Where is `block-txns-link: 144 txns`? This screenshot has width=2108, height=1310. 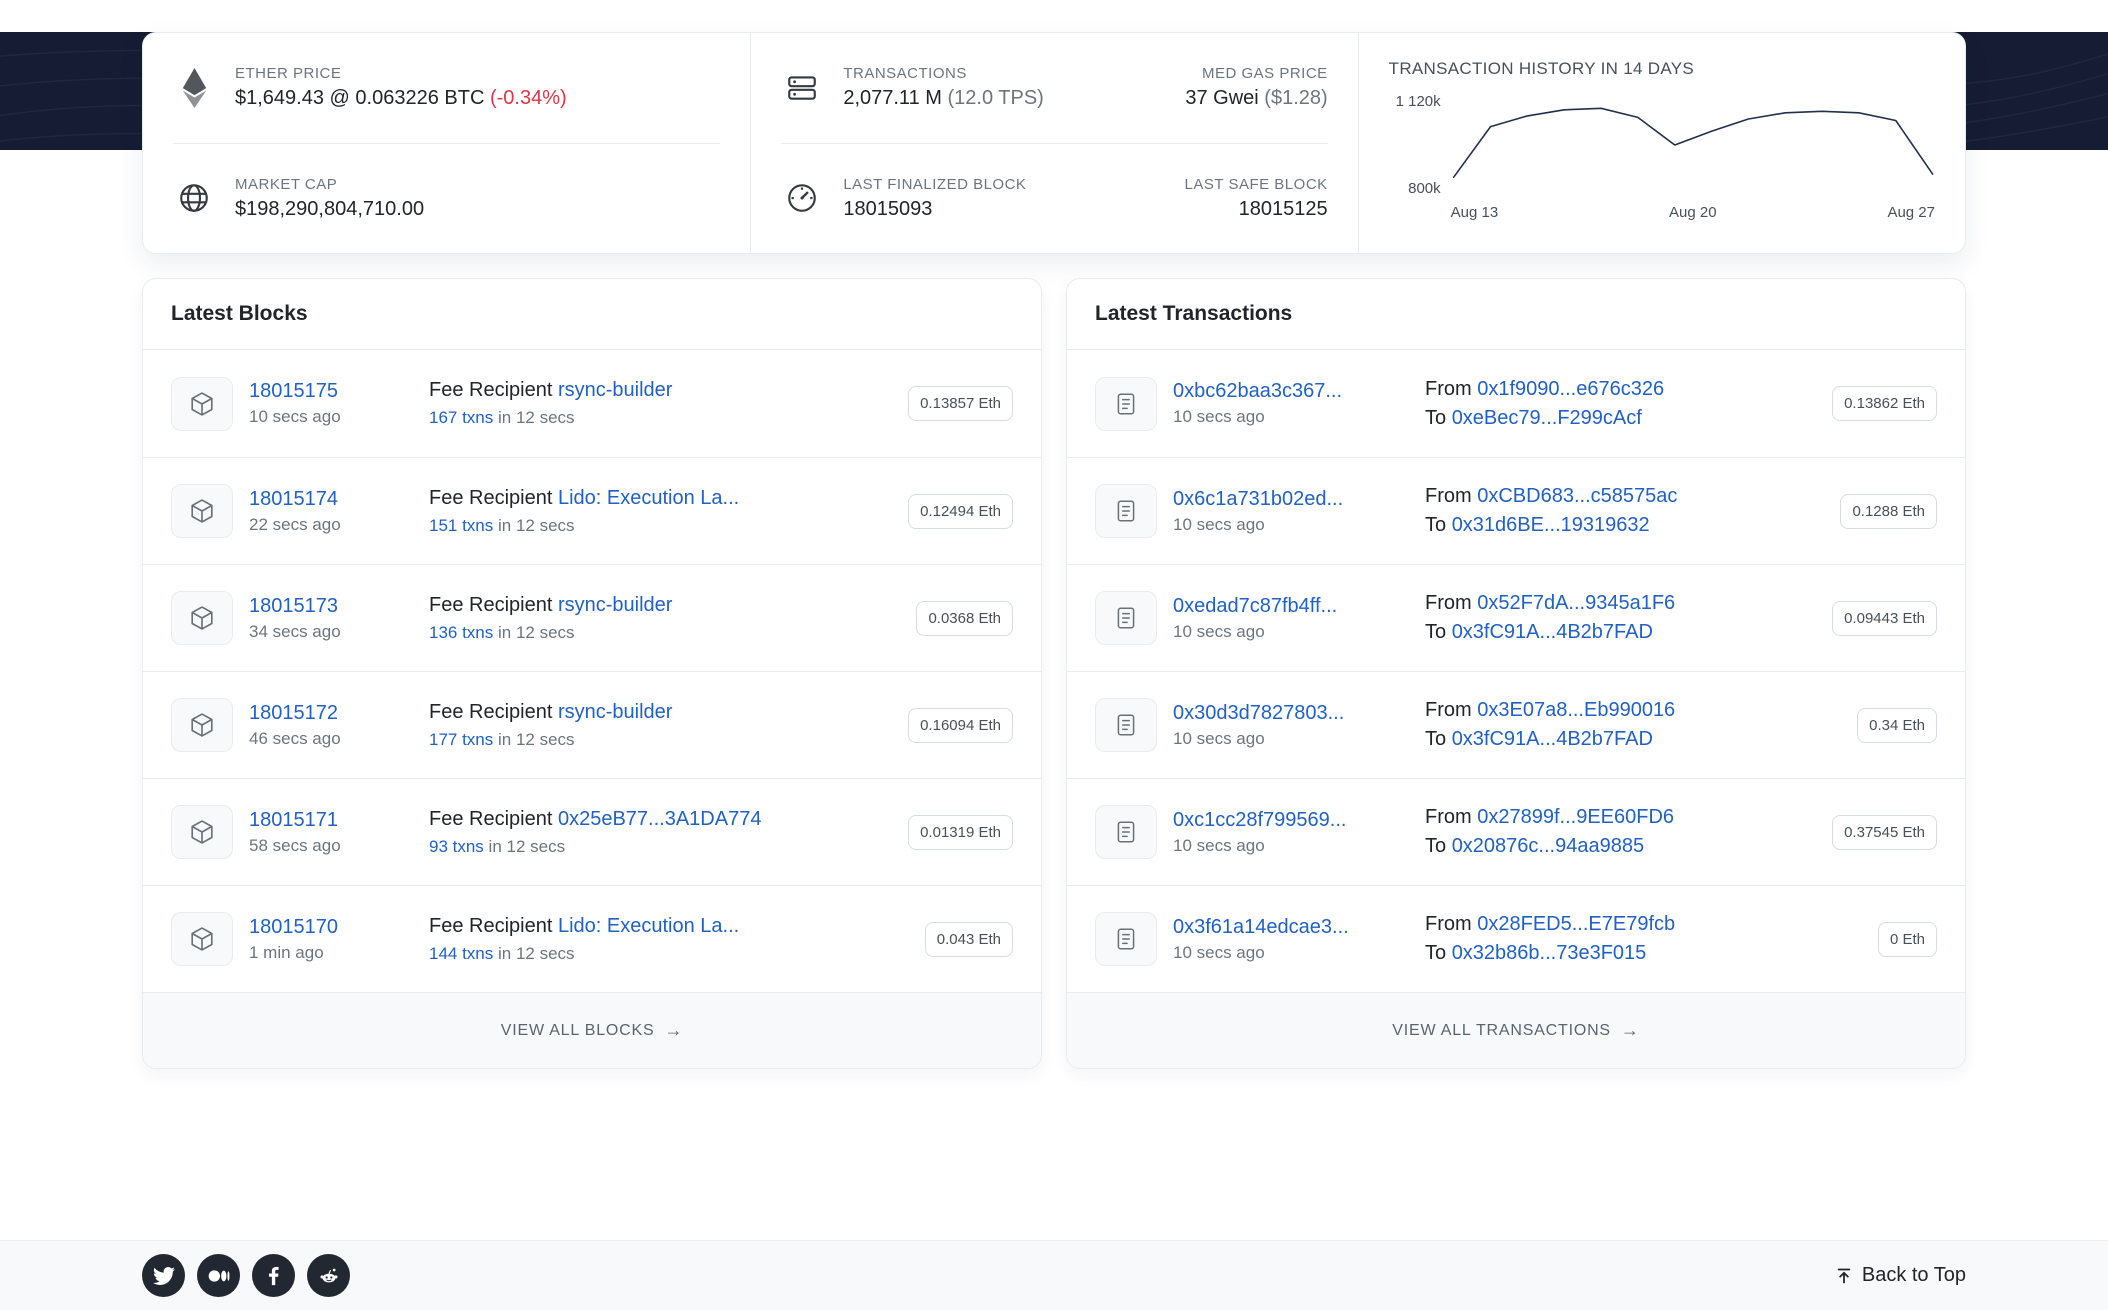 block-txns-link: 144 txns is located at coordinates (461, 953).